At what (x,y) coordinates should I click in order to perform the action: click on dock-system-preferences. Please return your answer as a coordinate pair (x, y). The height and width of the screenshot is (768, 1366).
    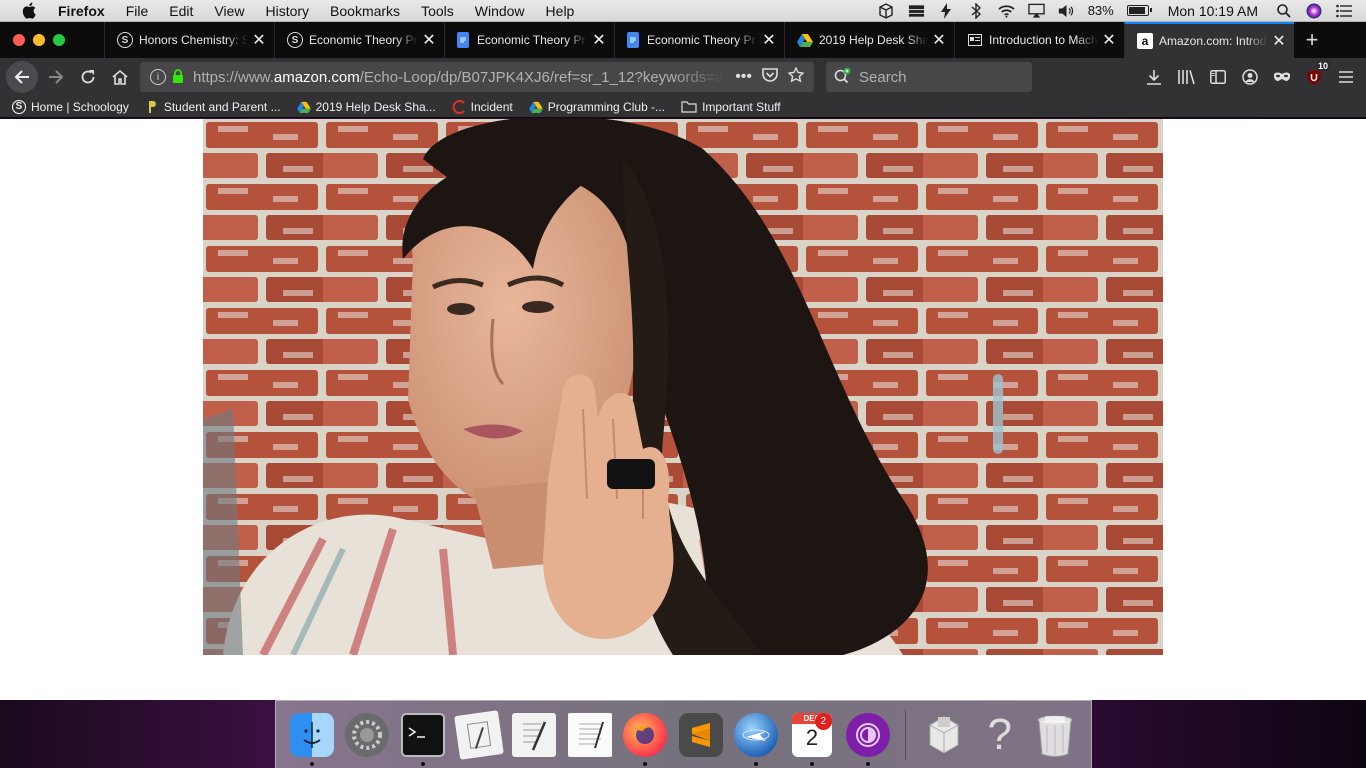
    Looking at the image, I should click on (368, 735).